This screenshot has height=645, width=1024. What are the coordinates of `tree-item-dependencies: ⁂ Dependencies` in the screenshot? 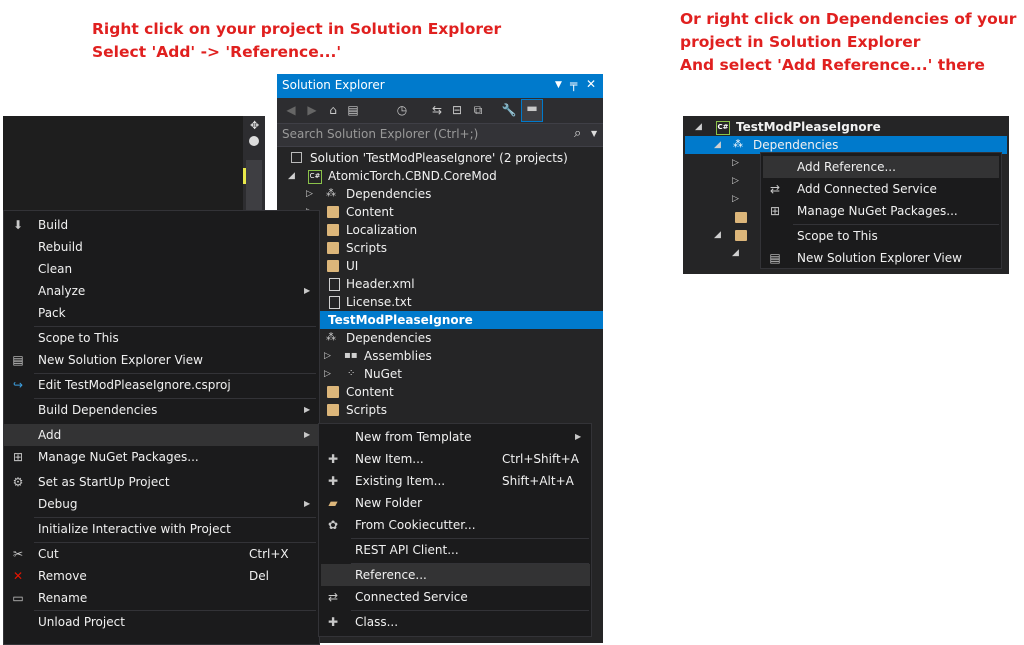 It's located at (440, 338).